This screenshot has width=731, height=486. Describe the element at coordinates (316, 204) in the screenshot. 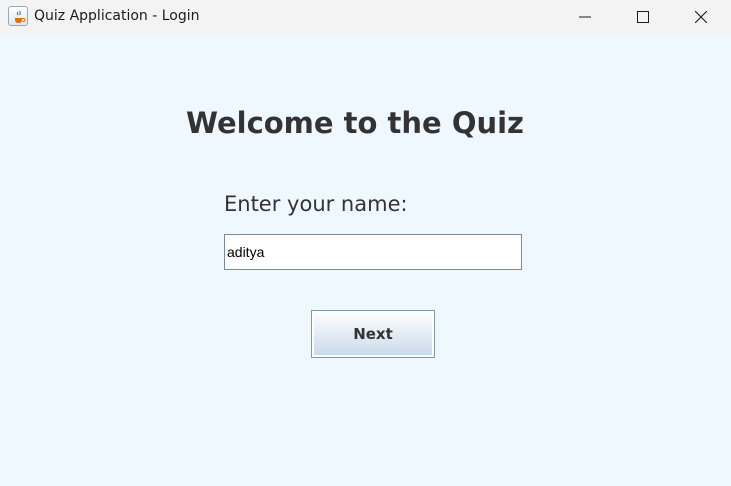

I see `name-label: Enter your name:` at that location.